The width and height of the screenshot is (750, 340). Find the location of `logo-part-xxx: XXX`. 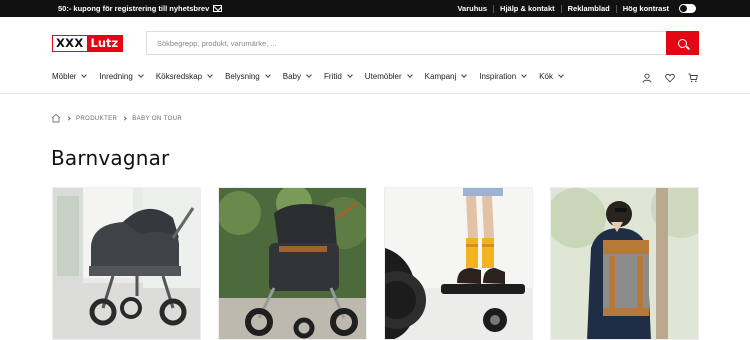

logo-part-xxx: XXX is located at coordinates (70, 43).